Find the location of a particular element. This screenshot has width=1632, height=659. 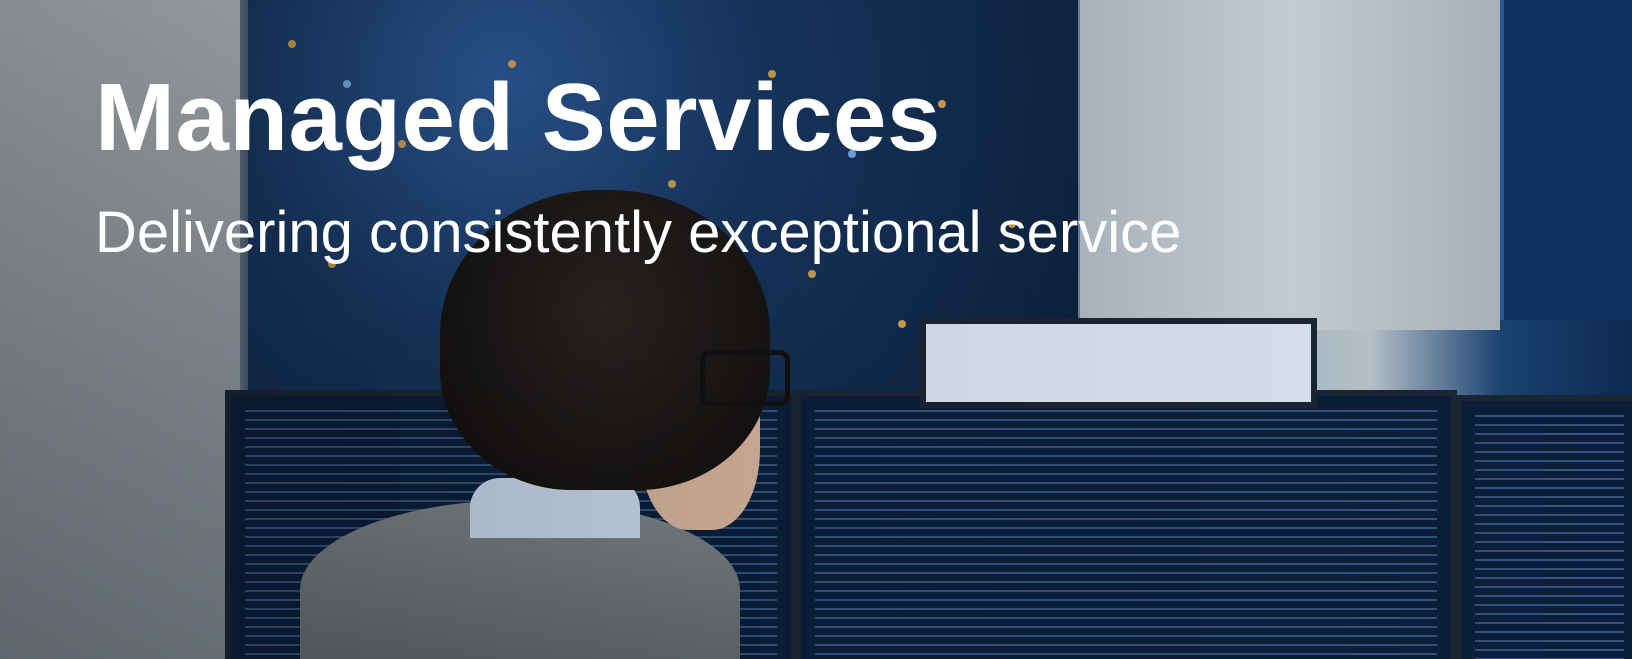

page-title: Managed Services is located at coordinates (518, 117).